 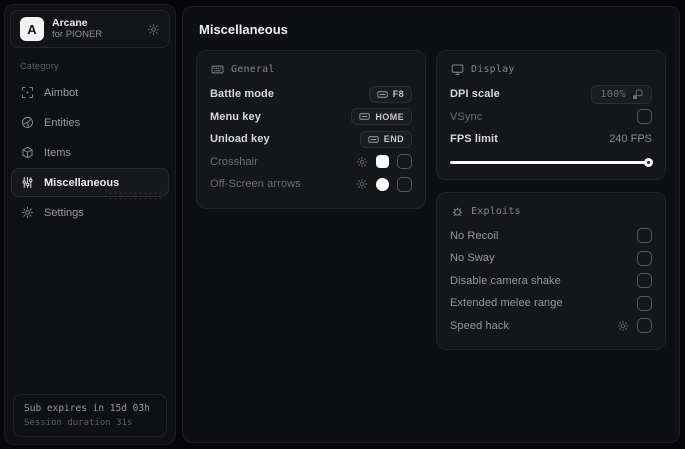 I want to click on sidebar-item-entities: Entities, so click(x=90, y=122).